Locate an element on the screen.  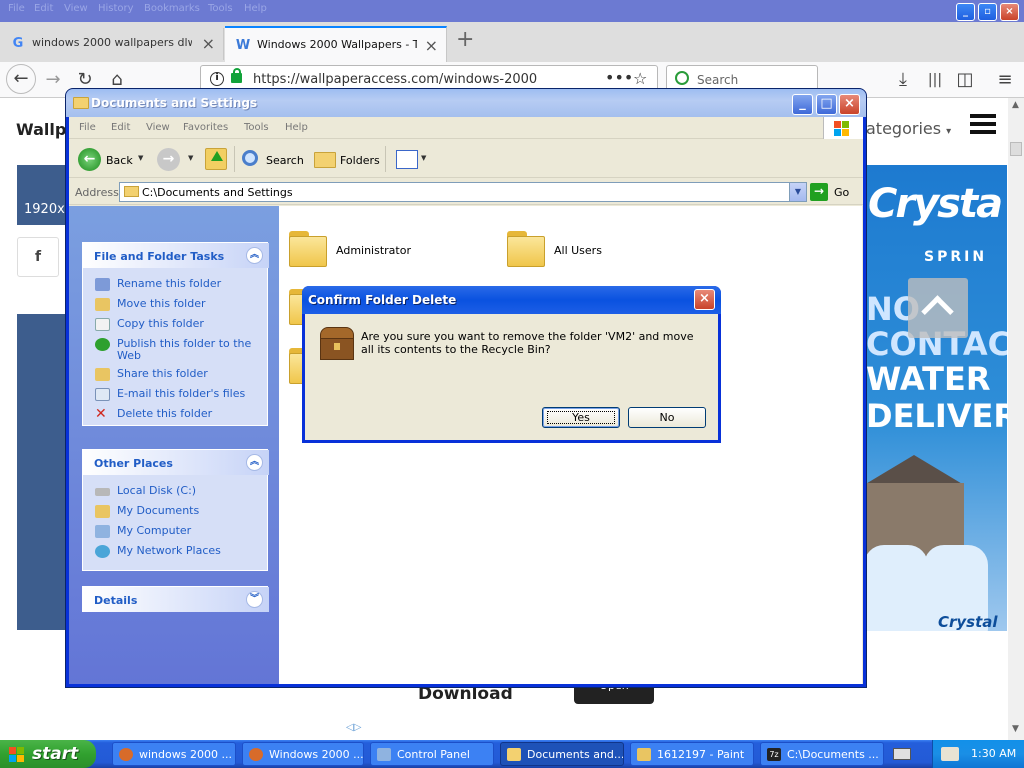
scroll-to-top-button is located at coordinates (938, 308).